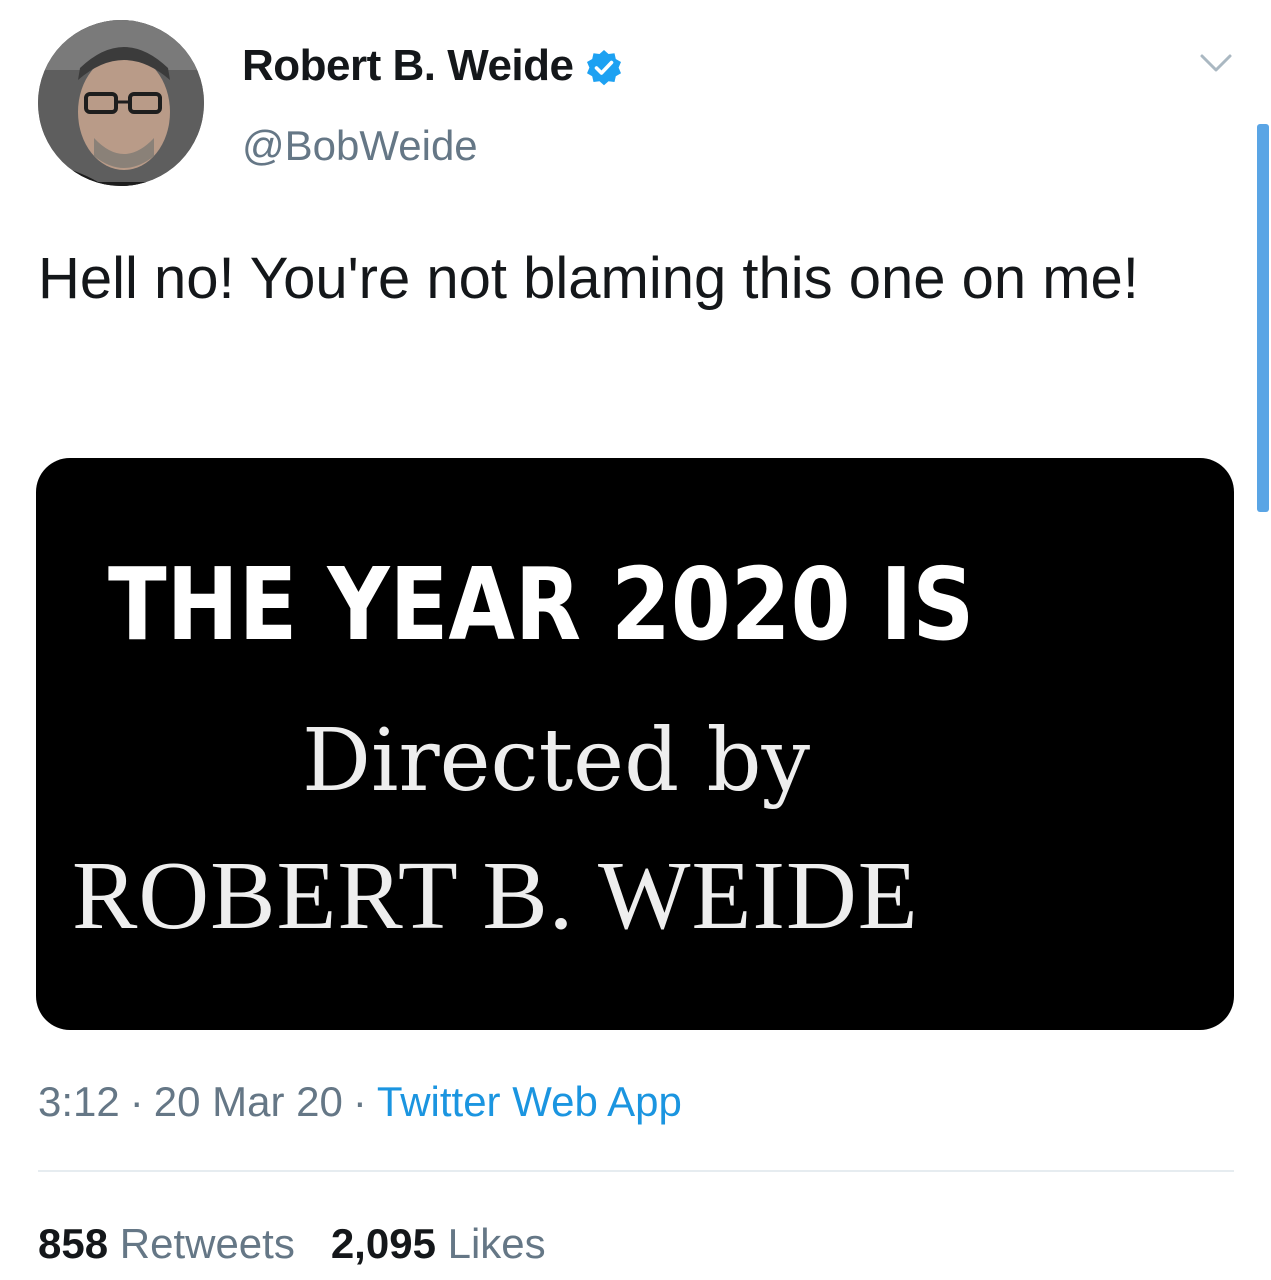 The height and width of the screenshot is (1280, 1271). I want to click on avatar, so click(121, 103).